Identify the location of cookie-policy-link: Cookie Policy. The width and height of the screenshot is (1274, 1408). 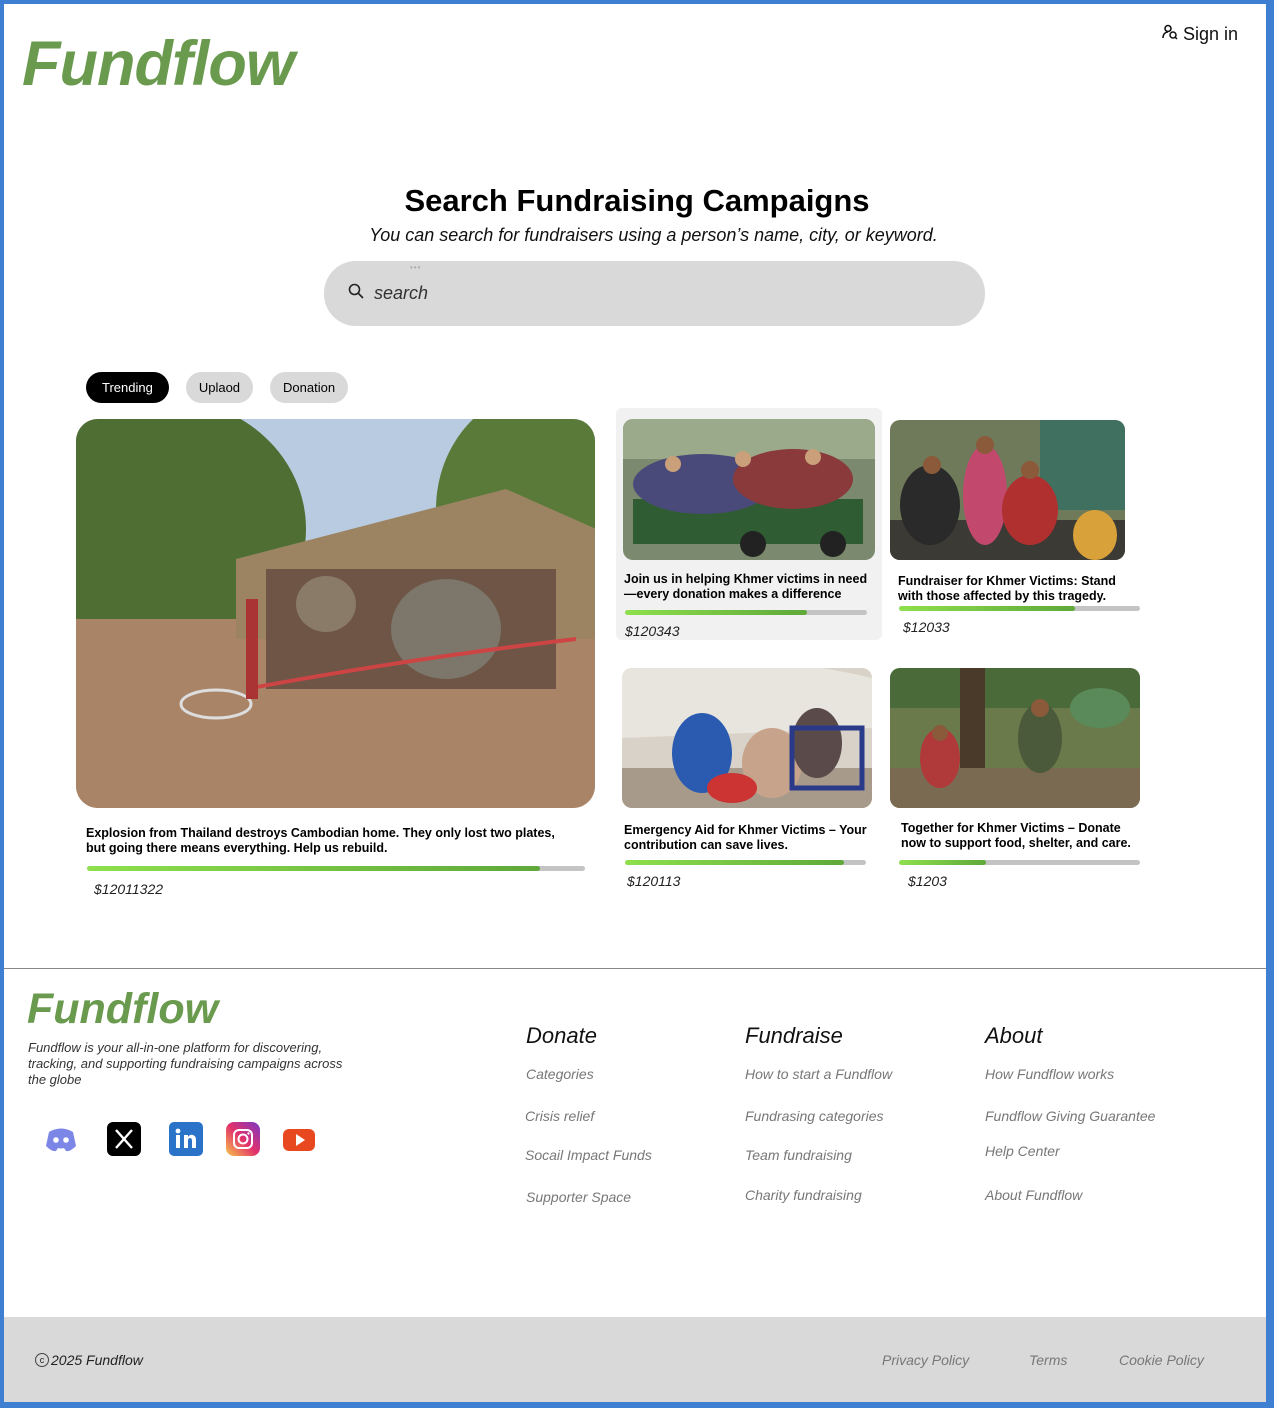
(1161, 1360).